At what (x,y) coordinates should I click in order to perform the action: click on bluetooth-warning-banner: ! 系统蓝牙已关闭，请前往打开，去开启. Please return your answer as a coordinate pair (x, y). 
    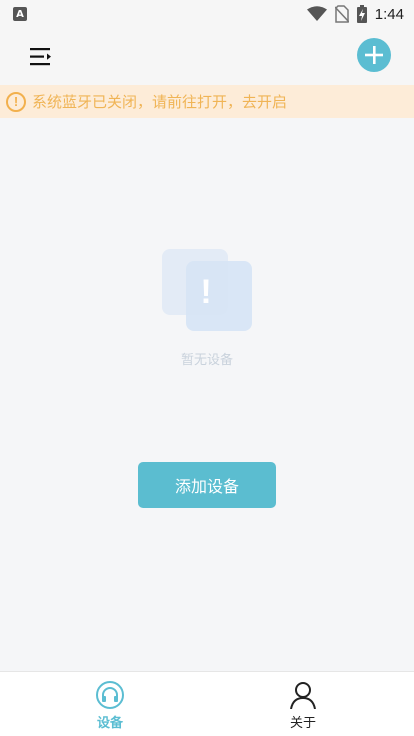
    Looking at the image, I should click on (207, 101).